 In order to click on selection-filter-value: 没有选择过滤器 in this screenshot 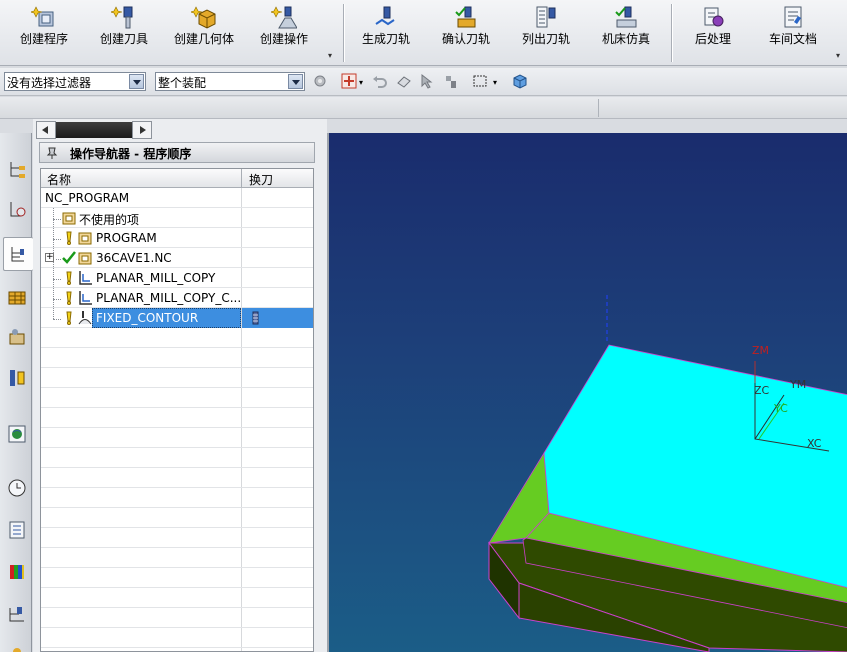, I will do `click(49, 83)`.